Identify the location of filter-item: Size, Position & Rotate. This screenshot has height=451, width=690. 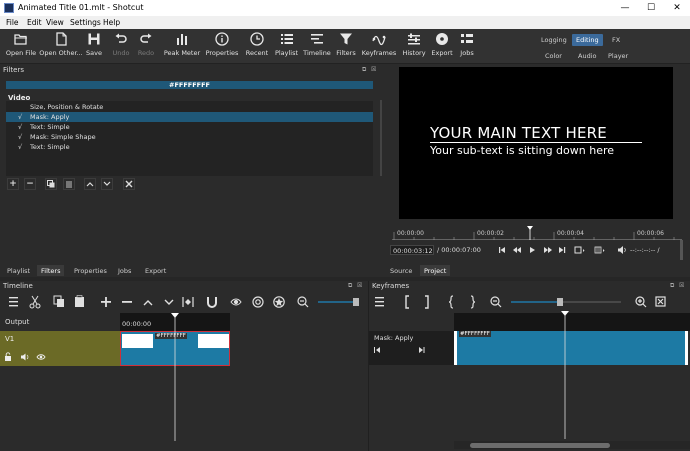
(189, 107).